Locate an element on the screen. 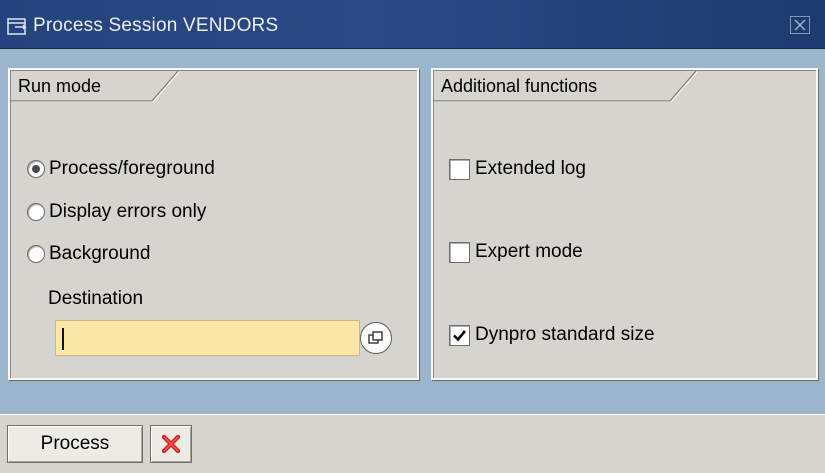 The image size is (825, 473). cancel-icon is located at coordinates (171, 444).